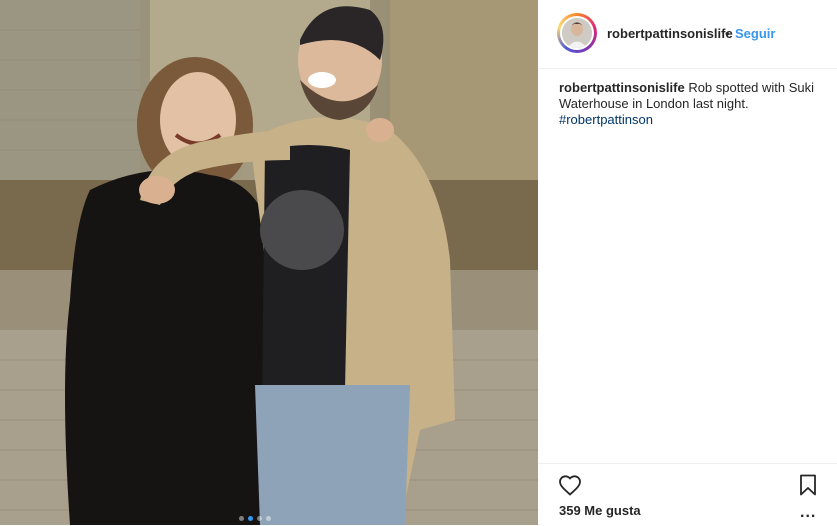  I want to click on avatar-image, so click(577, 33).